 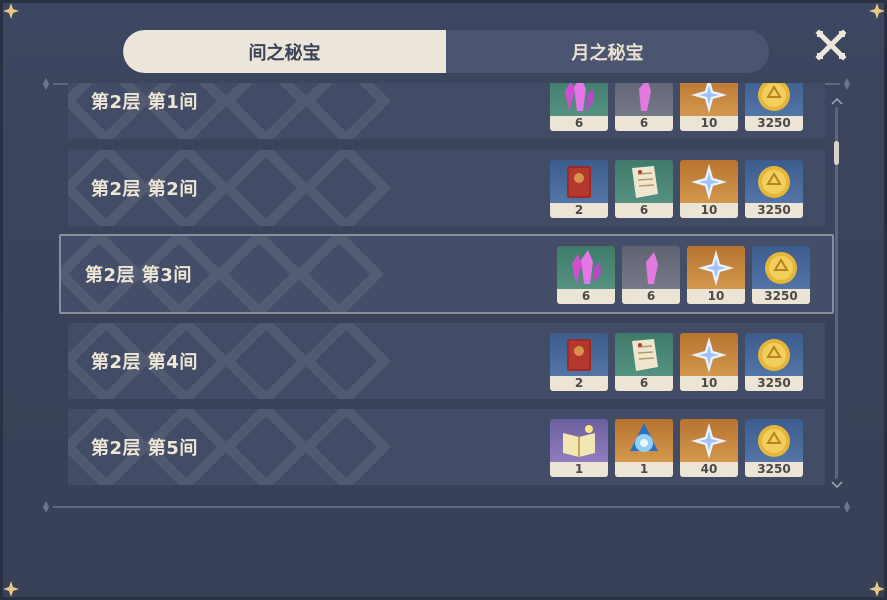 I want to click on item-count: 40, so click(x=709, y=469).